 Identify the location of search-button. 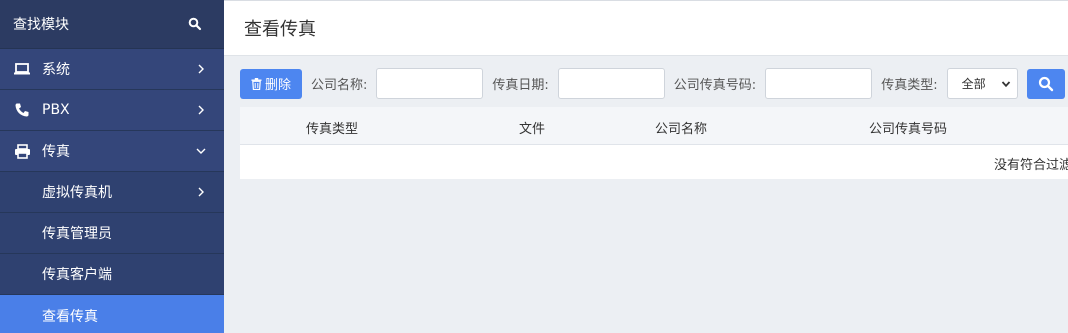
(1045, 83).